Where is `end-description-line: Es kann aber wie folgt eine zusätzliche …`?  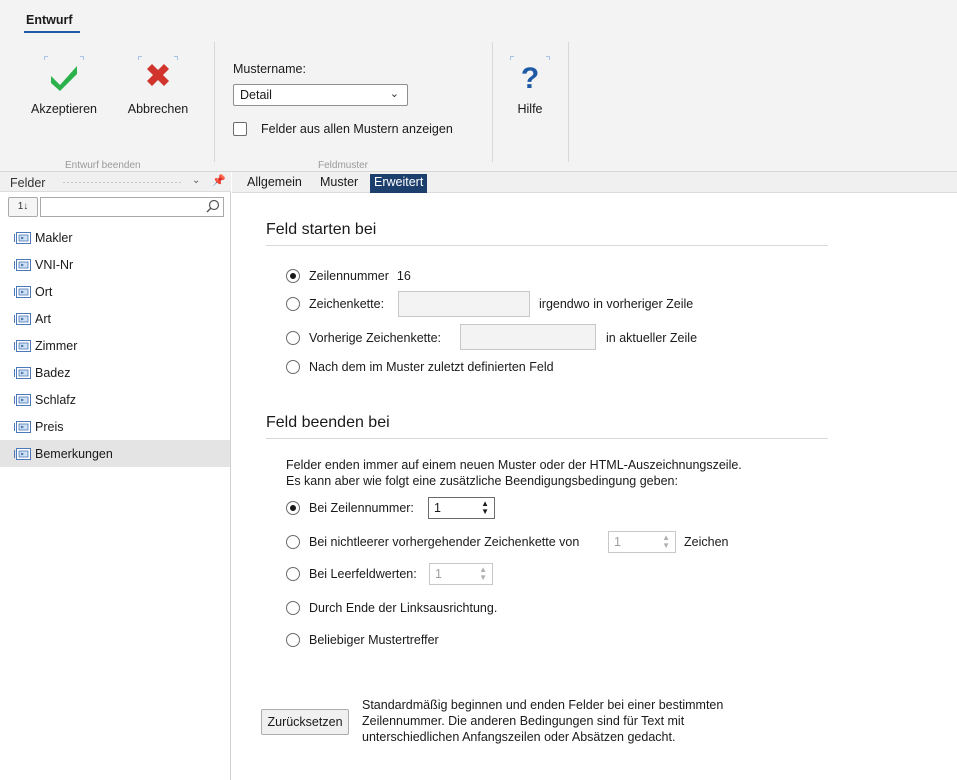 end-description-line: Es kann aber wie folgt eine zusätzliche … is located at coordinates (482, 481).